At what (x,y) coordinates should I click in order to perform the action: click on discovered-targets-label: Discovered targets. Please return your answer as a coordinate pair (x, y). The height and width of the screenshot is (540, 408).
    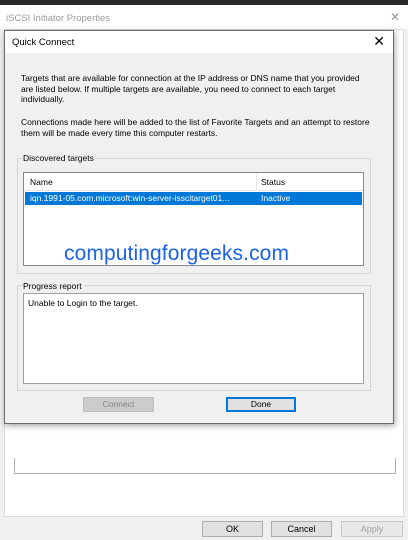
    Looking at the image, I should click on (59, 158).